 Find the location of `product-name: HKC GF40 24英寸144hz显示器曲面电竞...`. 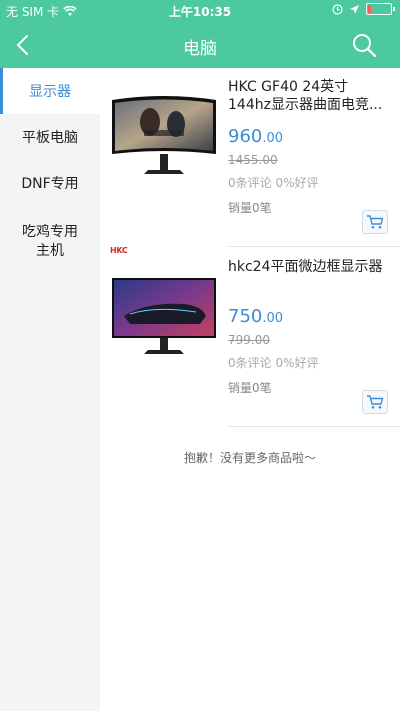

product-name: HKC GF40 24英寸144hz显示器曲面电竞... is located at coordinates (309, 96).